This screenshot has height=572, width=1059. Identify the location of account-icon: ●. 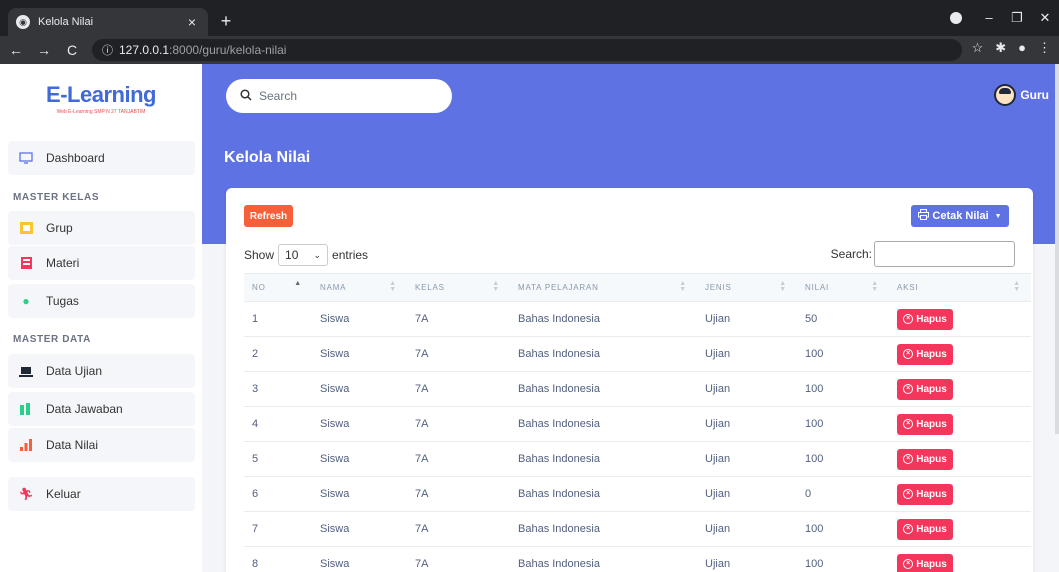
(1022, 48).